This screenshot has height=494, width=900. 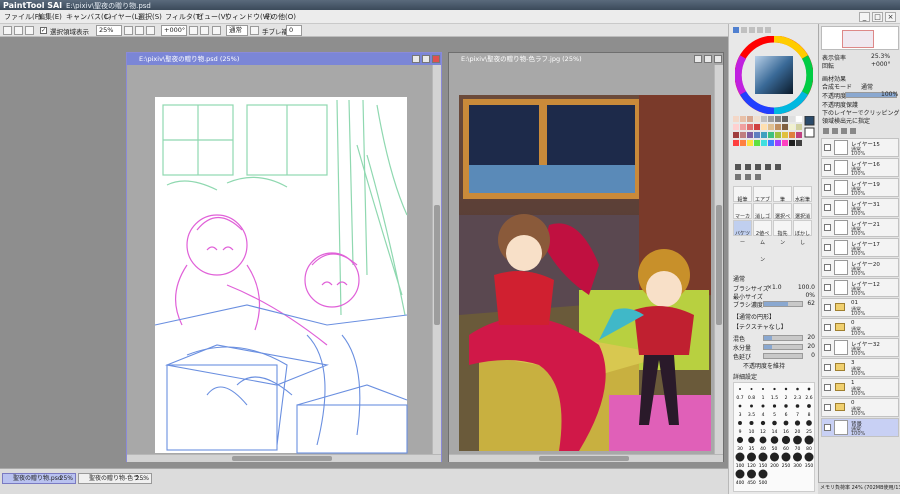 I want to click on new-folder-icon, so click(x=835, y=131).